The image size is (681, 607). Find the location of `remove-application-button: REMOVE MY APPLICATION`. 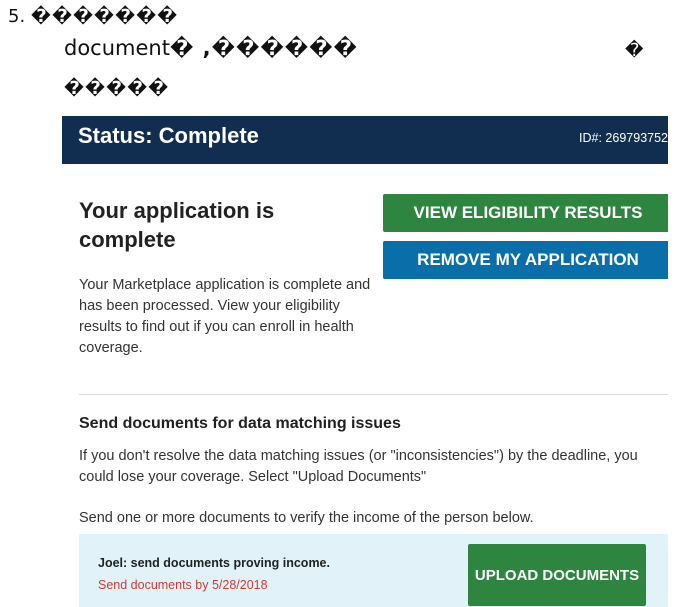

remove-application-button: REMOVE MY APPLICATION is located at coordinates (525, 260).